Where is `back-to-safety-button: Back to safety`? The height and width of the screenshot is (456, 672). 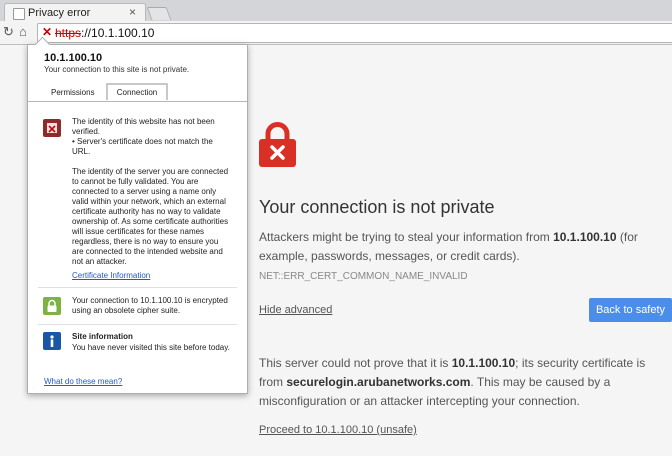 back-to-safety-button: Back to safety is located at coordinates (630, 310).